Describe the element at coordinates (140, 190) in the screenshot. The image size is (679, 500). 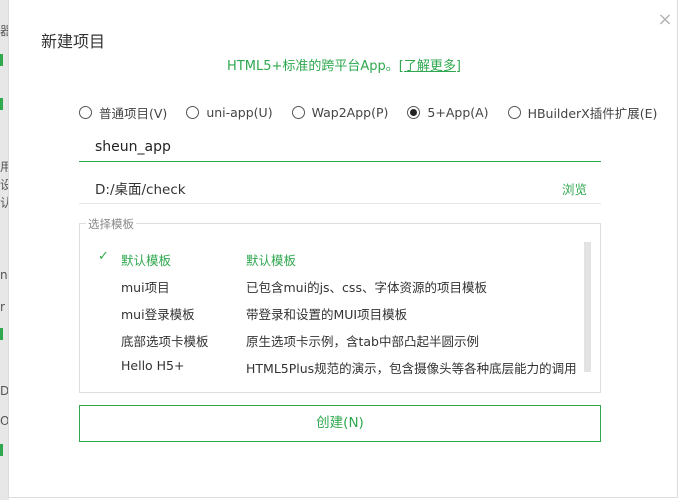
I see `location-path: D:/桌面/check` at that location.